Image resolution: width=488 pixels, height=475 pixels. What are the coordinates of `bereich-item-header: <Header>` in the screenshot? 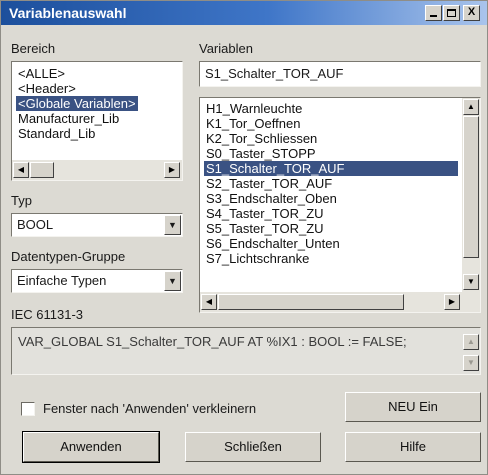 It's located at (47, 88).